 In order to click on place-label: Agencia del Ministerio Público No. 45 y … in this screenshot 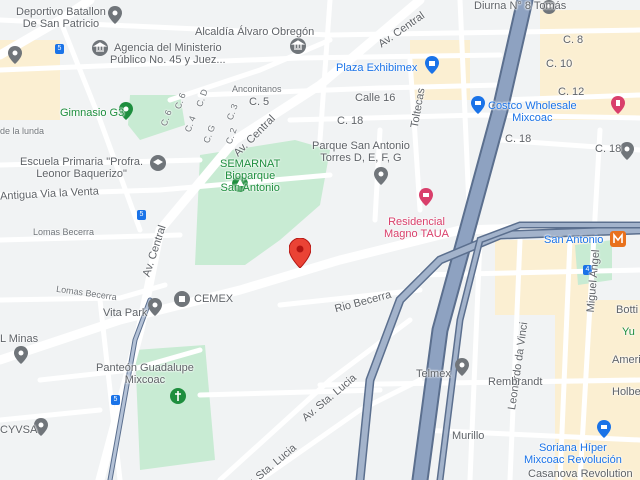, I will do `click(168, 54)`.